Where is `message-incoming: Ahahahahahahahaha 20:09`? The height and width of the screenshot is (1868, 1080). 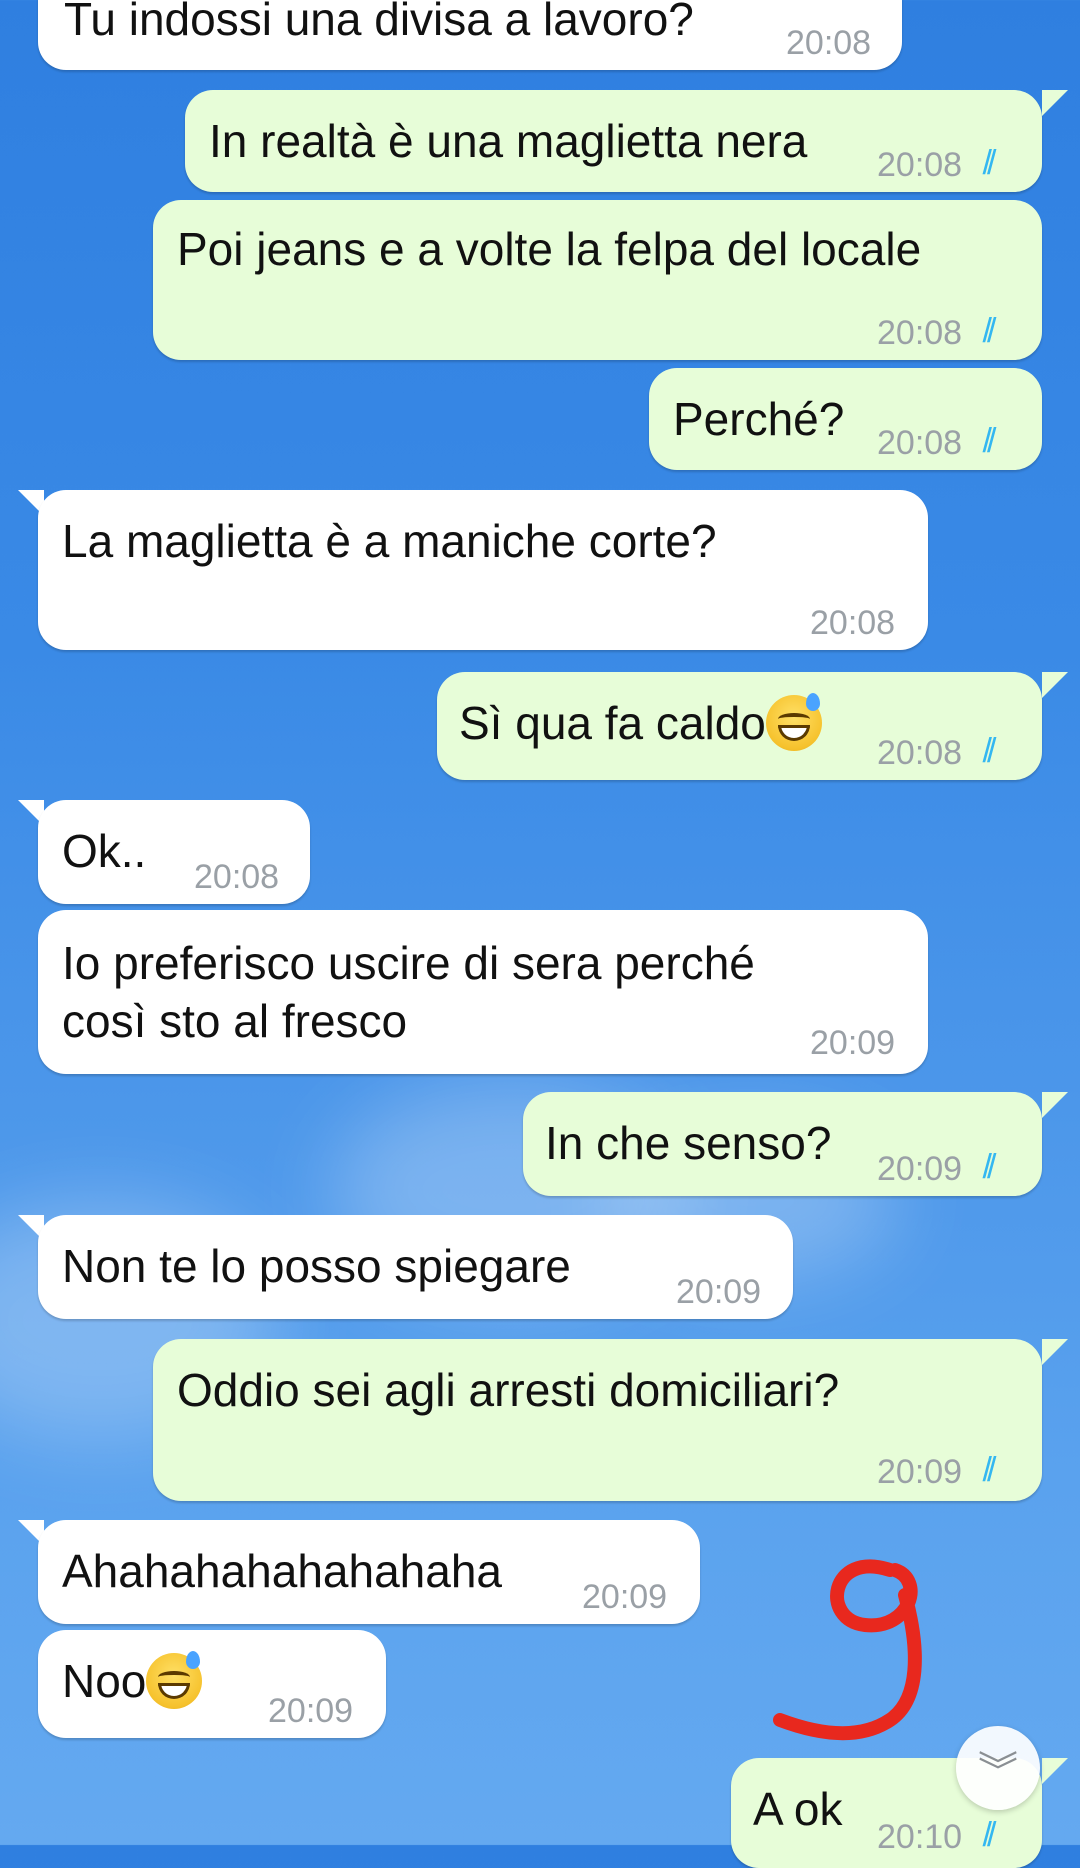
message-incoming: Ahahahahahahahaha 20:09 is located at coordinates (369, 1572).